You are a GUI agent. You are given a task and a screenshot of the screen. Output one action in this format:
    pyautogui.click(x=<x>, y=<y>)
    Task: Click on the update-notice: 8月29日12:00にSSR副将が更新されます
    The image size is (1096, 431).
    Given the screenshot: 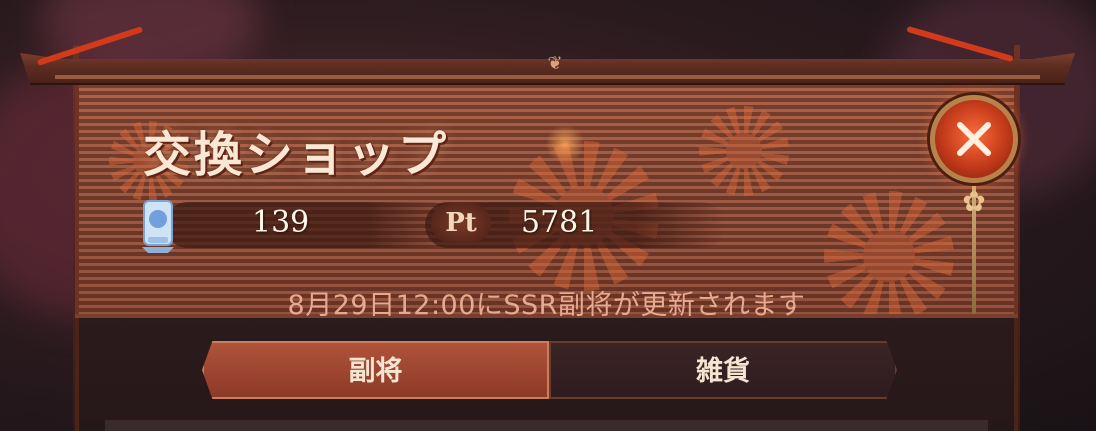 What is the action you would take?
    pyautogui.click(x=546, y=305)
    